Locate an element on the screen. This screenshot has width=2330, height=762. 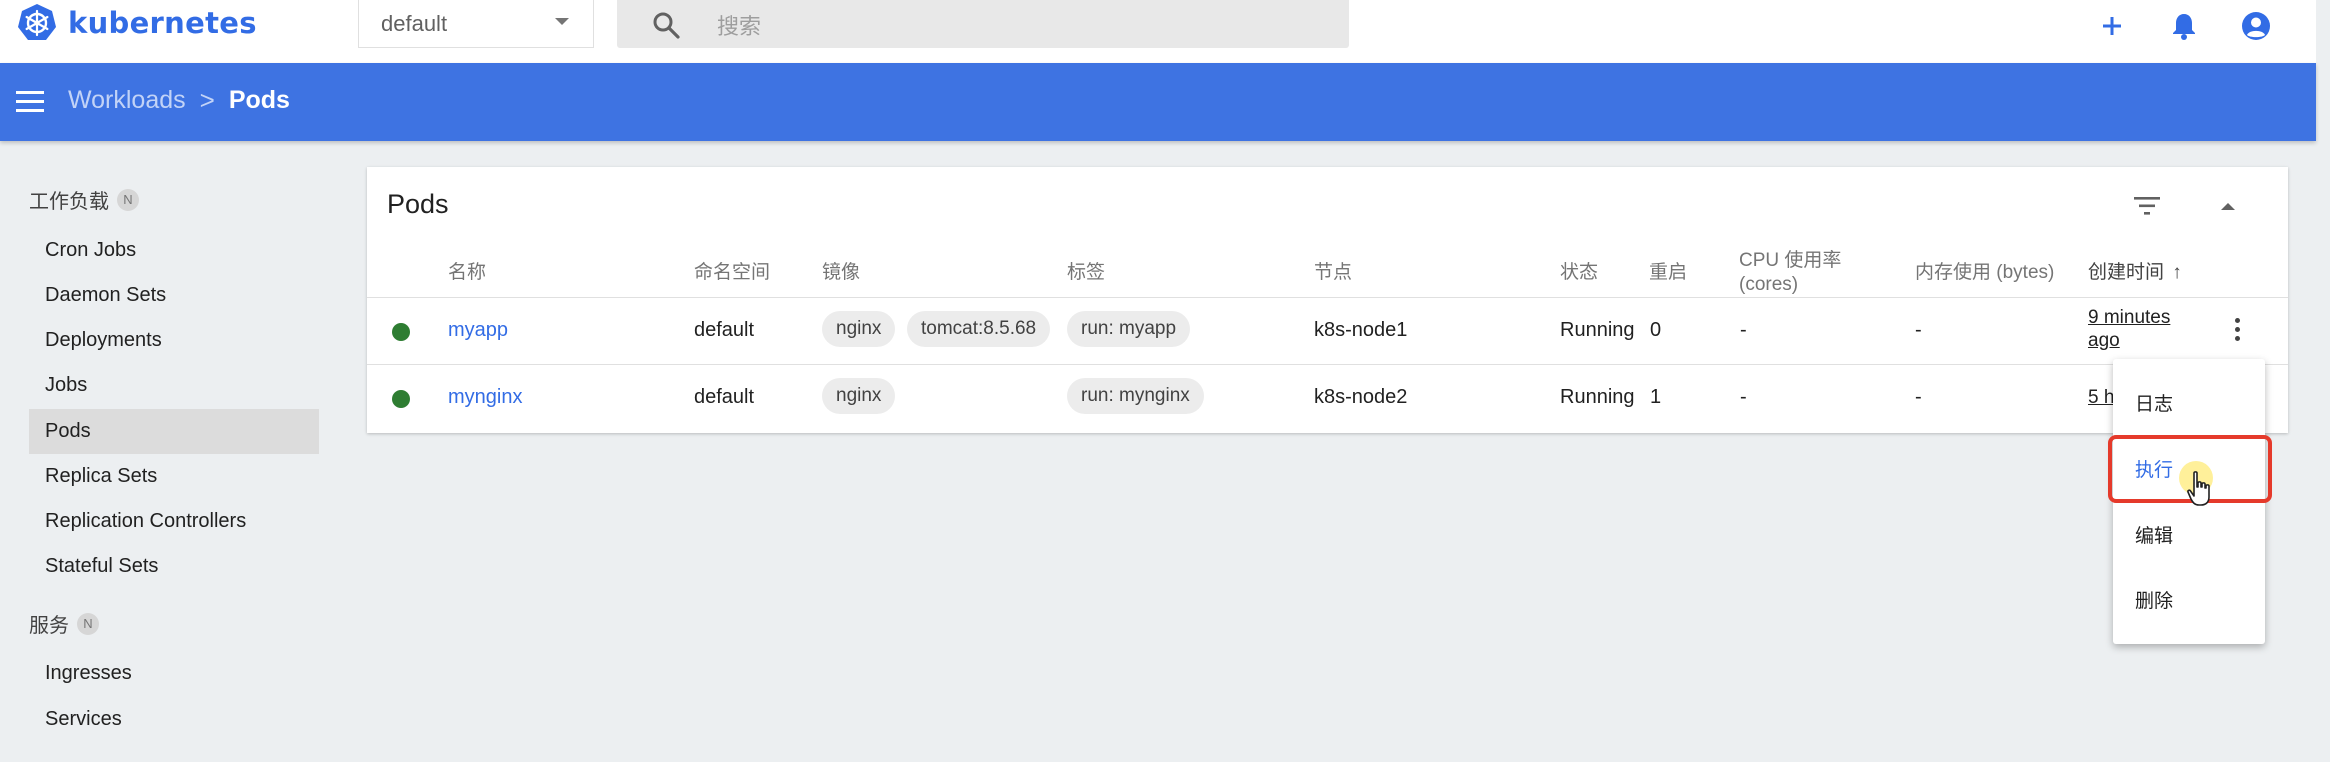
column-header-created: 创建时间 ↑ is located at coordinates (2135, 273).